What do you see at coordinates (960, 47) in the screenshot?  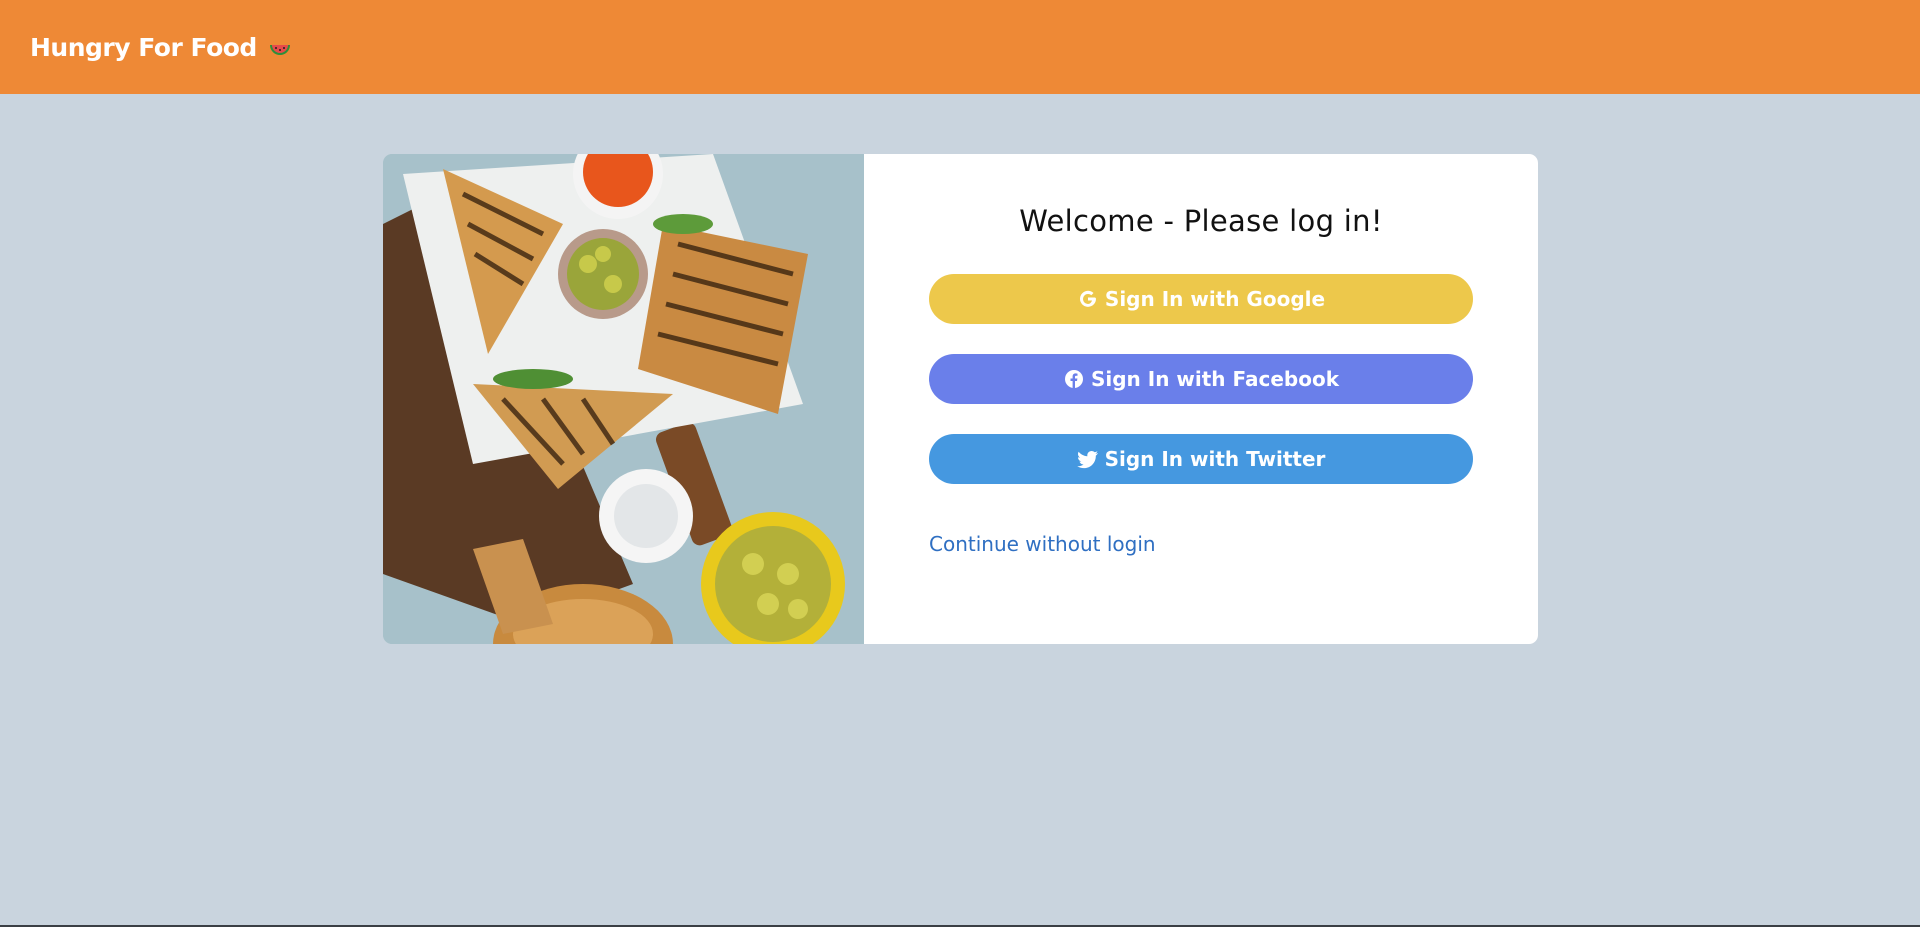 I see `navbar: Hungry For Food` at bounding box center [960, 47].